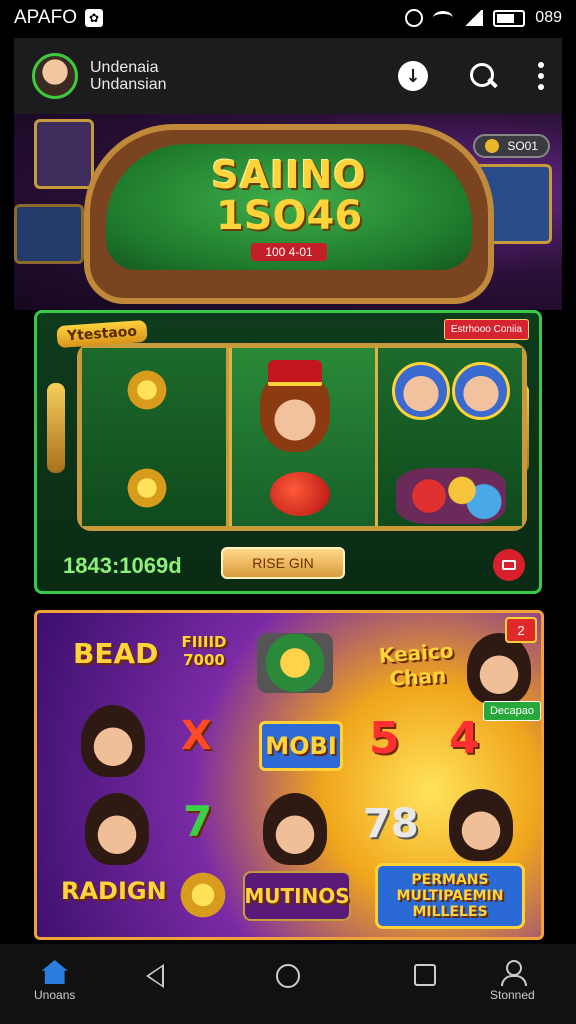 This screenshot has height=1024, width=576. What do you see at coordinates (204, 651) in the screenshot?
I see `game-tile: FIIIID 7000` at bounding box center [204, 651].